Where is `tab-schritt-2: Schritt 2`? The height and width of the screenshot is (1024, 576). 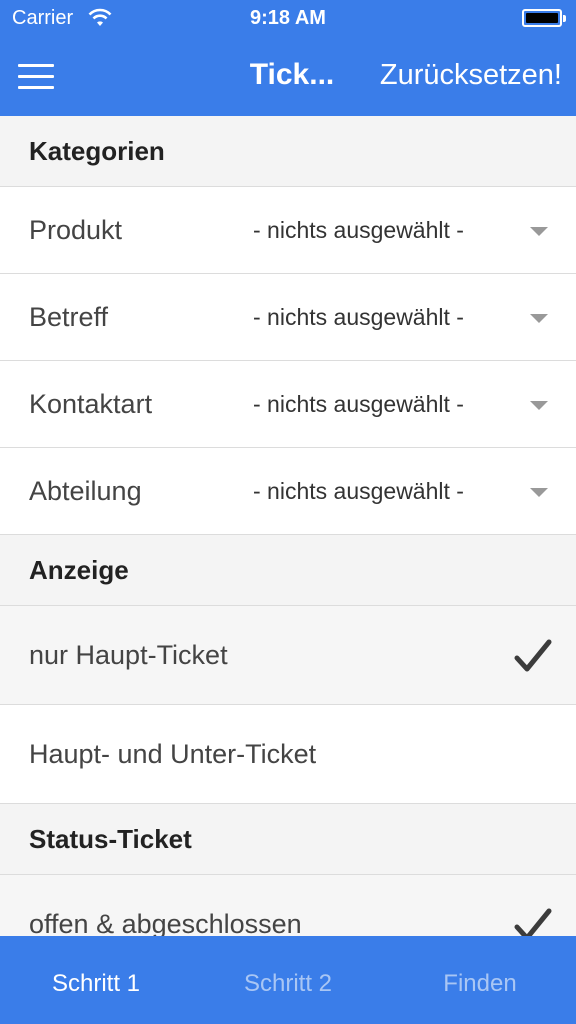
tab-schritt-2: Schritt 2 is located at coordinates (288, 980).